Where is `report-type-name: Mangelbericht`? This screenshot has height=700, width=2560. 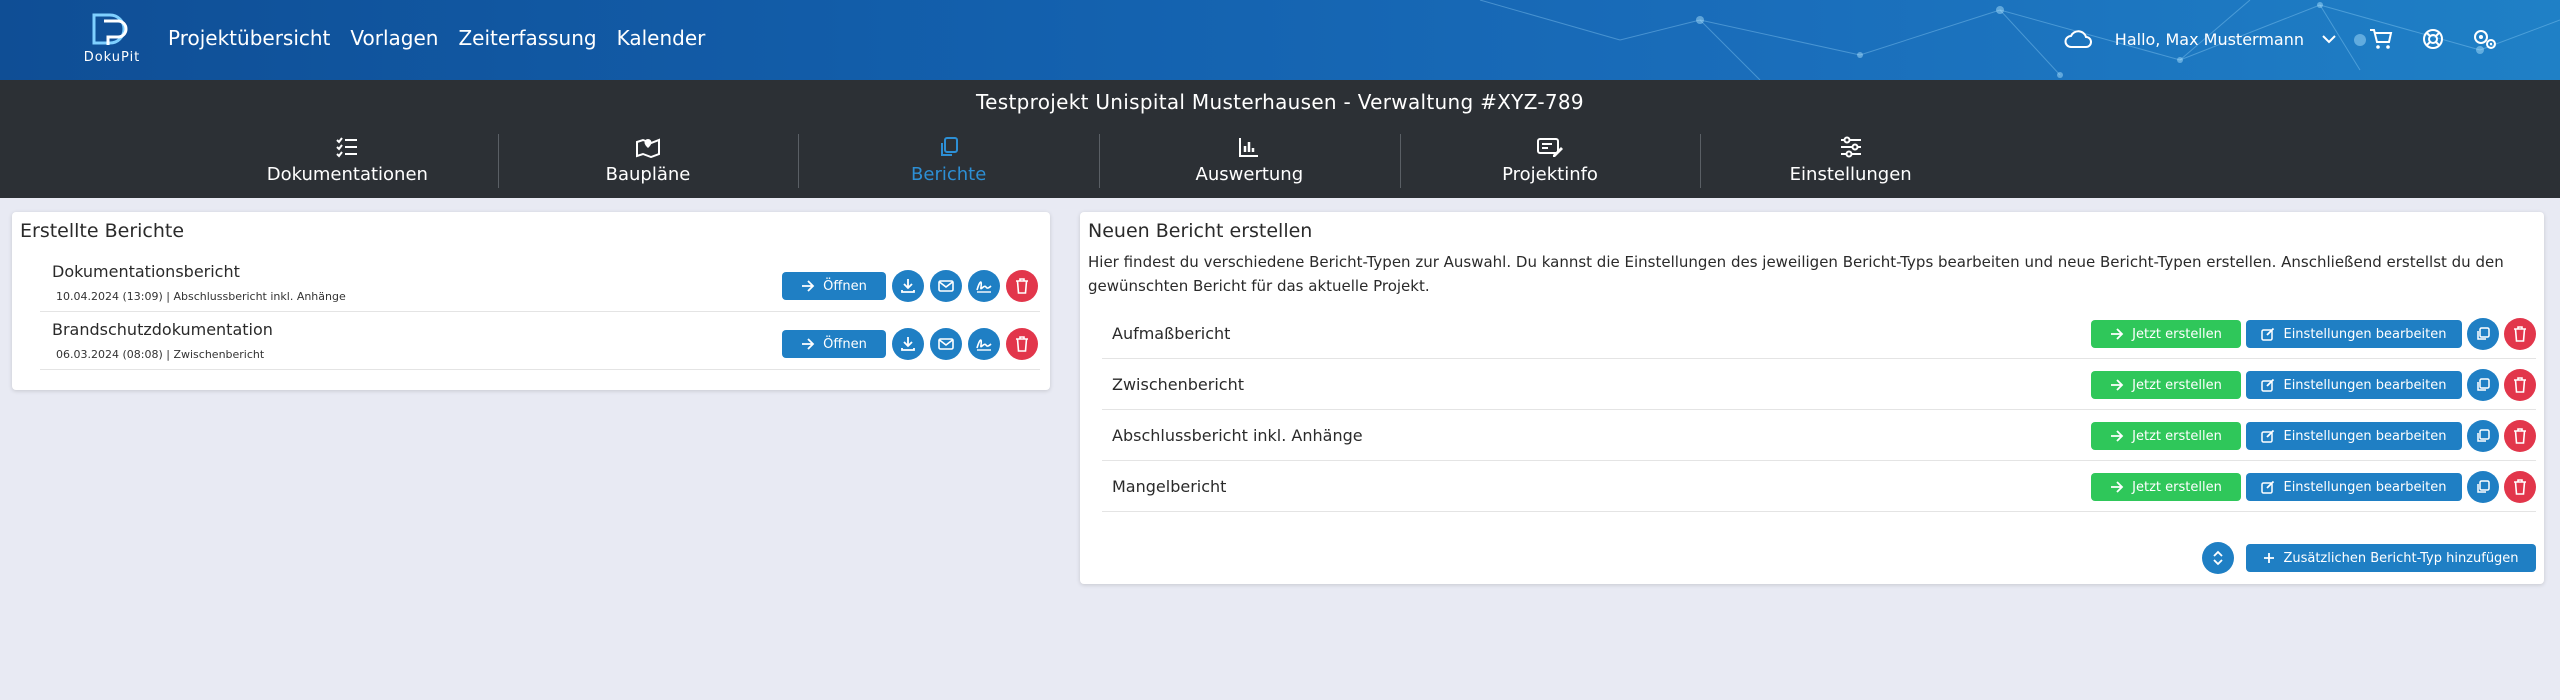
report-type-name: Mangelbericht is located at coordinates (1169, 486).